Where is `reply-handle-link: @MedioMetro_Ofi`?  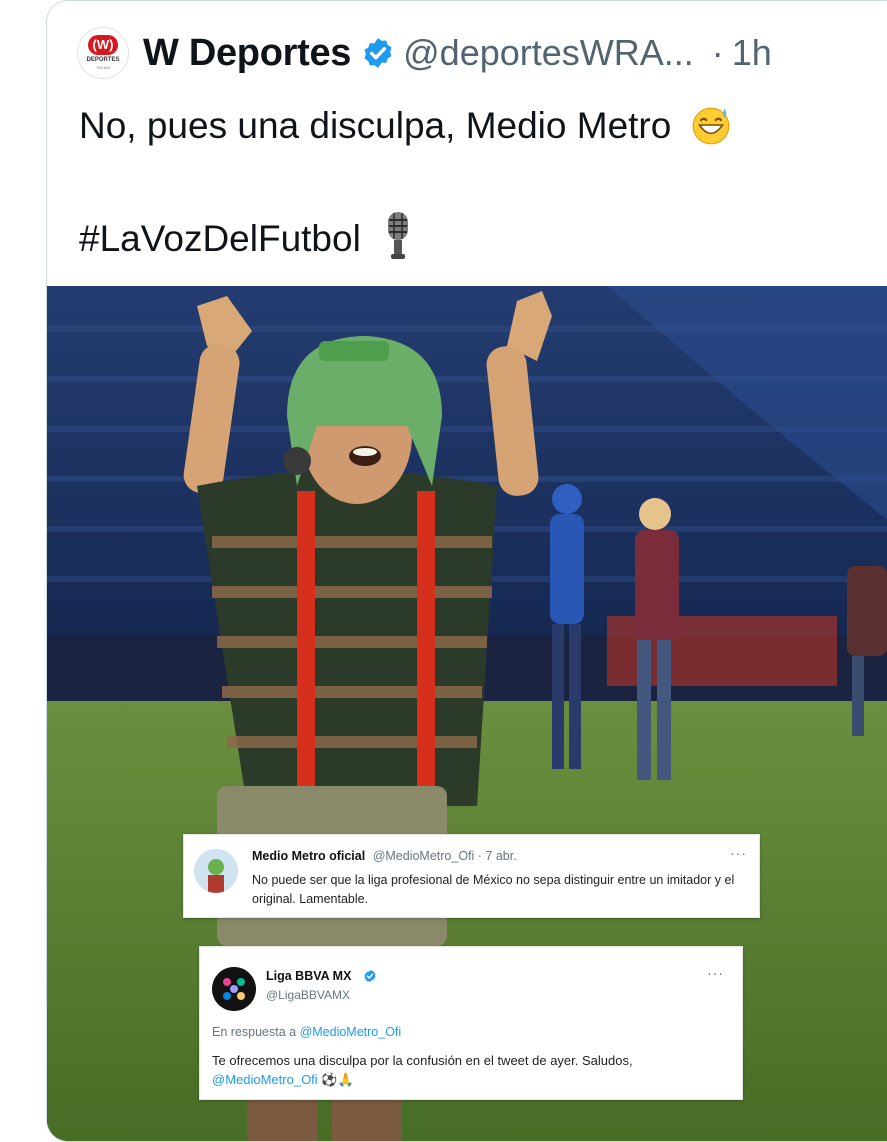
reply-handle-link: @MedioMetro_Ofi is located at coordinates (350, 1032).